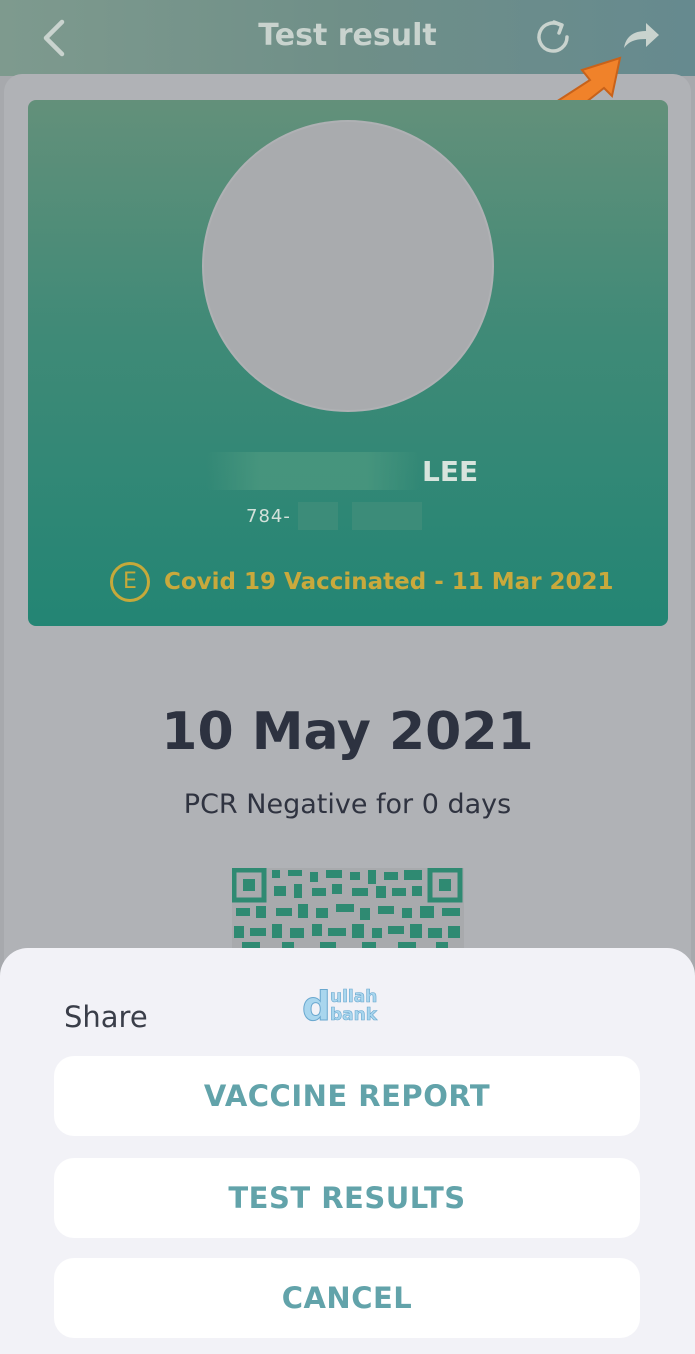 Image resolution: width=695 pixels, height=1354 pixels. I want to click on avatar, so click(348, 266).